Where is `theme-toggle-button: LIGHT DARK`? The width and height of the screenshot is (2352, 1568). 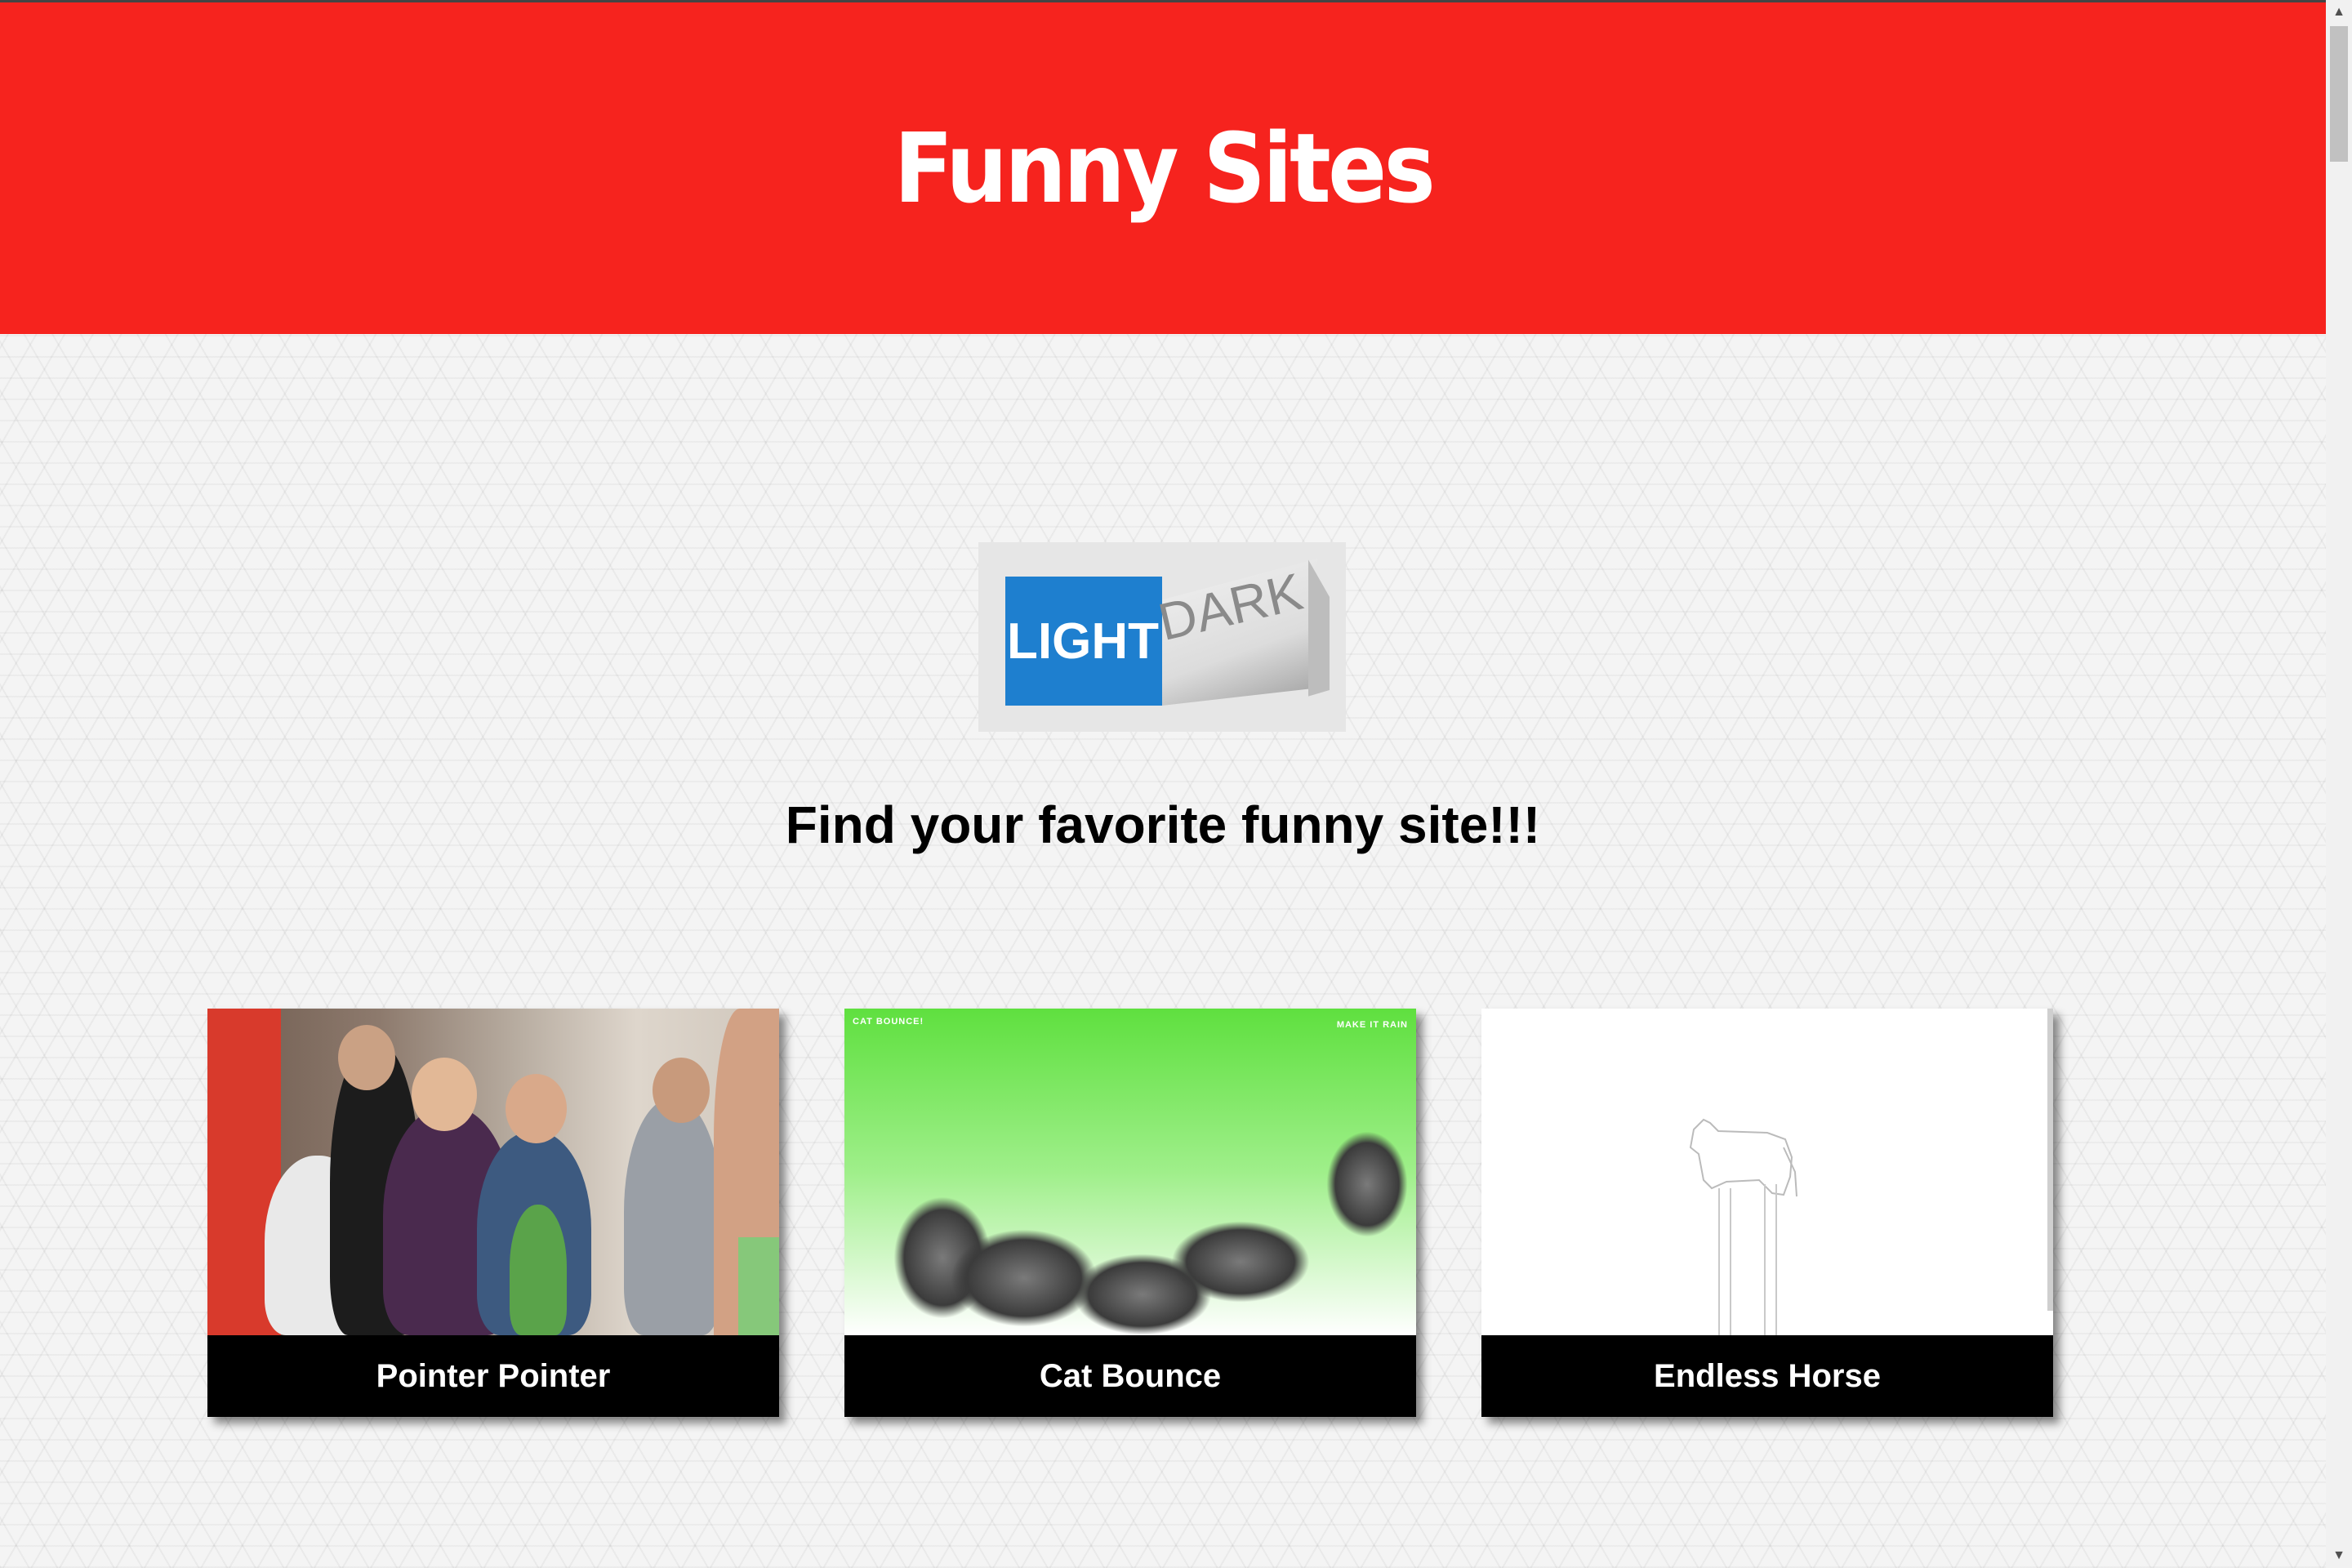 theme-toggle-button: LIGHT DARK is located at coordinates (1162, 637).